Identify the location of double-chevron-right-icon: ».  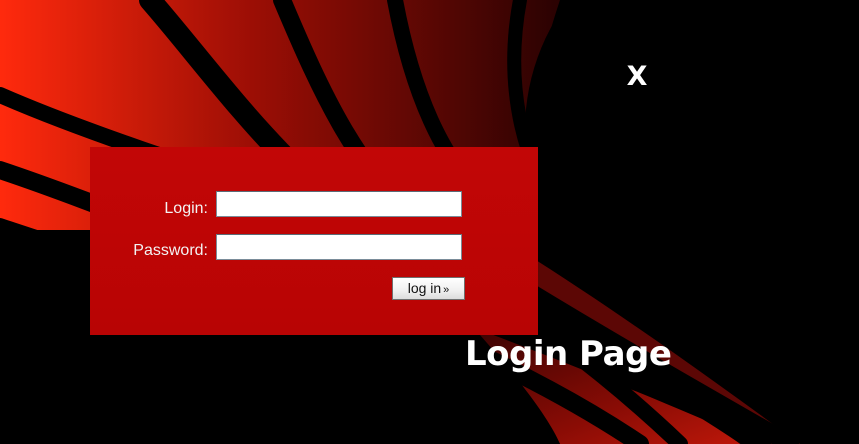
(446, 290).